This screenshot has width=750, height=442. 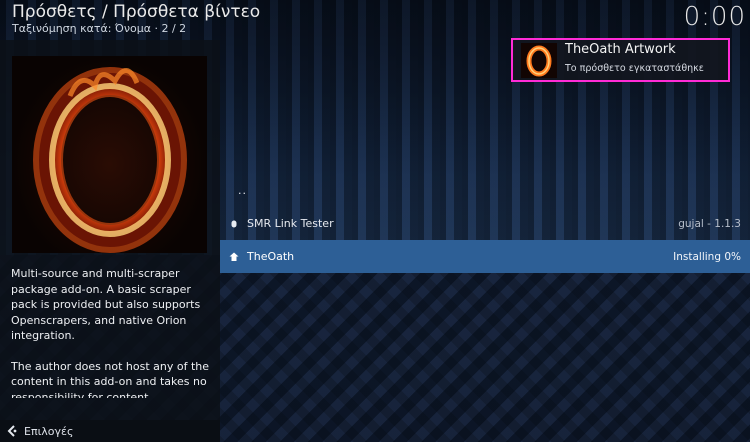 I want to click on options-label: Επιλογές, so click(x=49, y=431).